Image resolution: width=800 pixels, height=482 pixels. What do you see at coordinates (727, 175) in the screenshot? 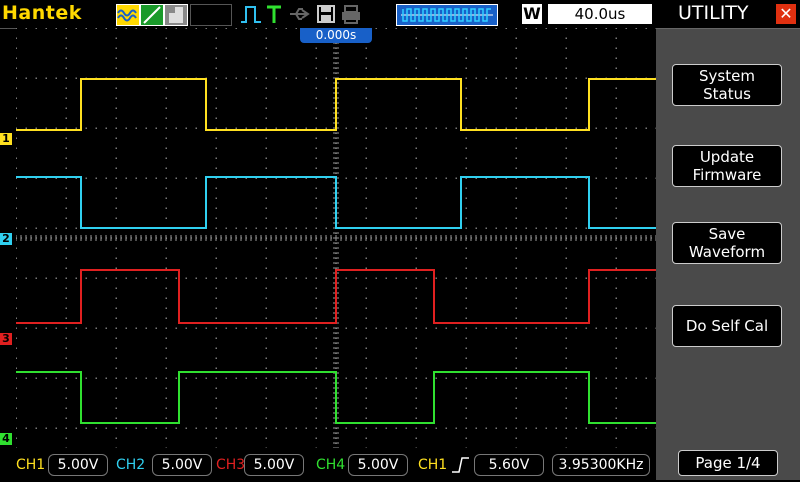
I see `button-label-line2: Firmware` at bounding box center [727, 175].